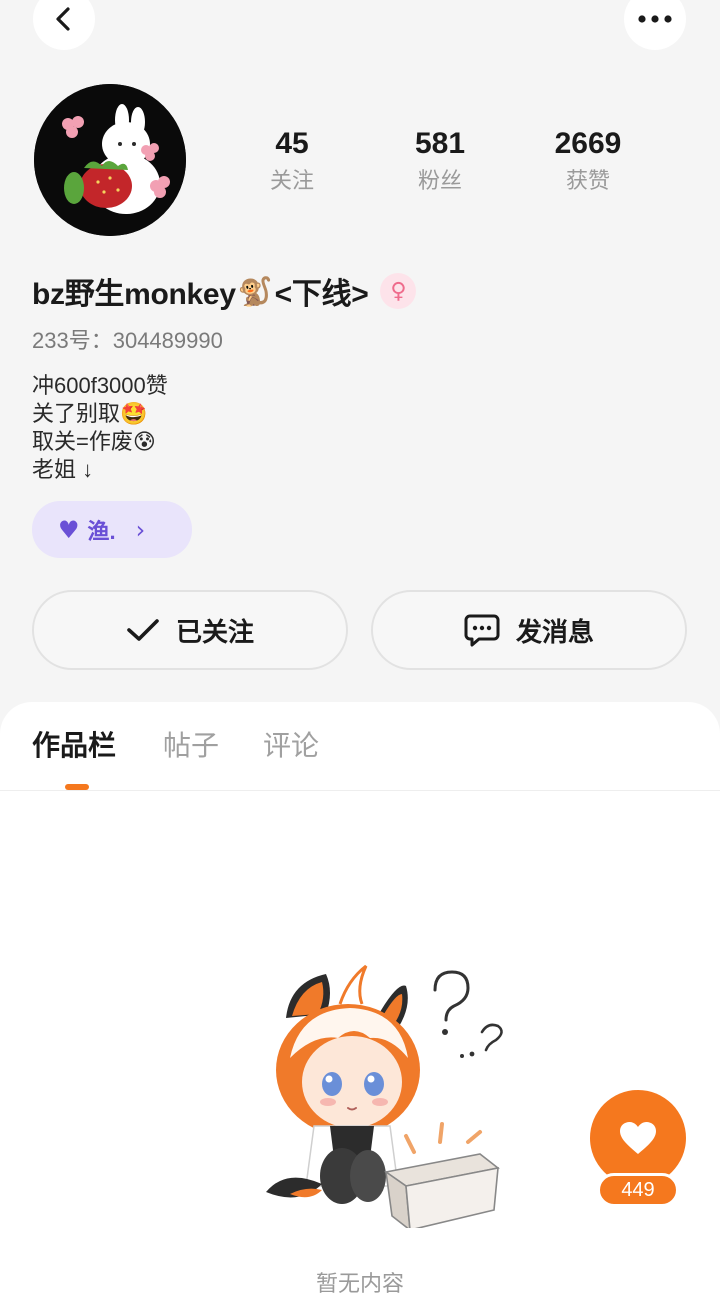  Describe the element at coordinates (101, 531) in the screenshot. I see `relation-tag-label: 渔.` at that location.